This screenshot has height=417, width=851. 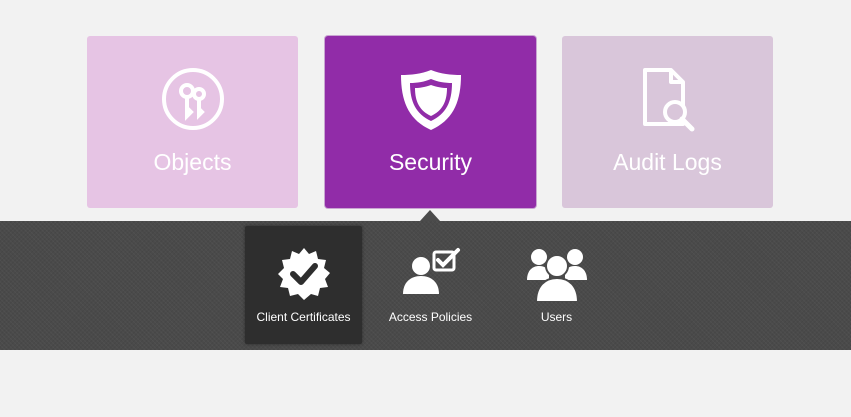 I want to click on tile-label: Objects, so click(x=192, y=162).